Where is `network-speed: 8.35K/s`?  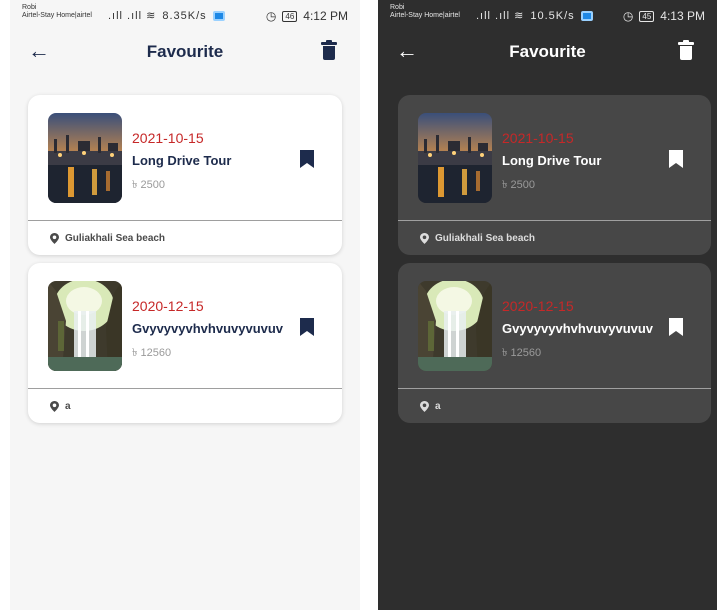
network-speed: 8.35K/s is located at coordinates (184, 15).